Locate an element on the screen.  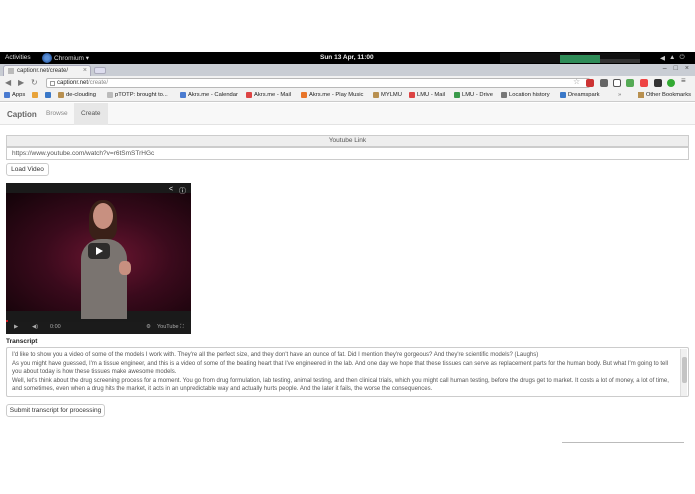
extension-window-icon is located at coordinates (617, 83).